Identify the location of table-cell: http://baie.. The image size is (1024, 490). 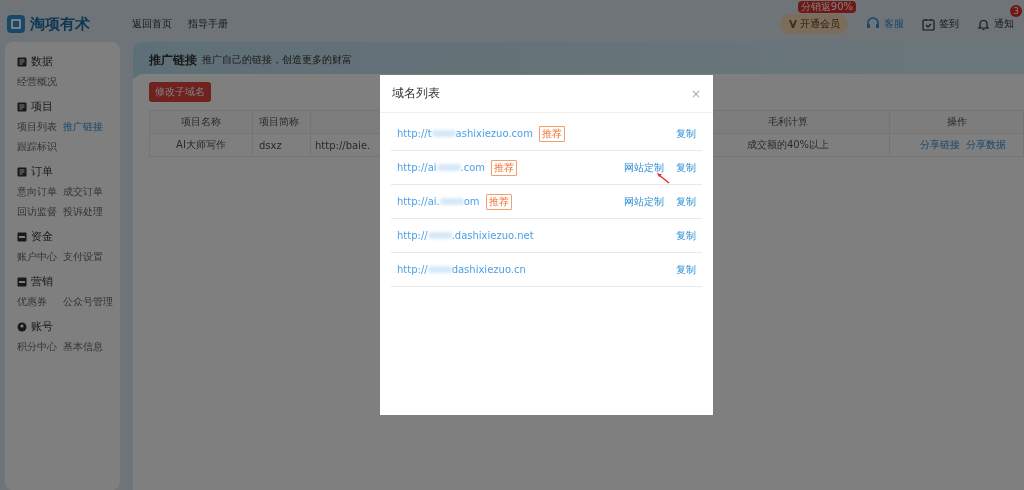
(343, 145).